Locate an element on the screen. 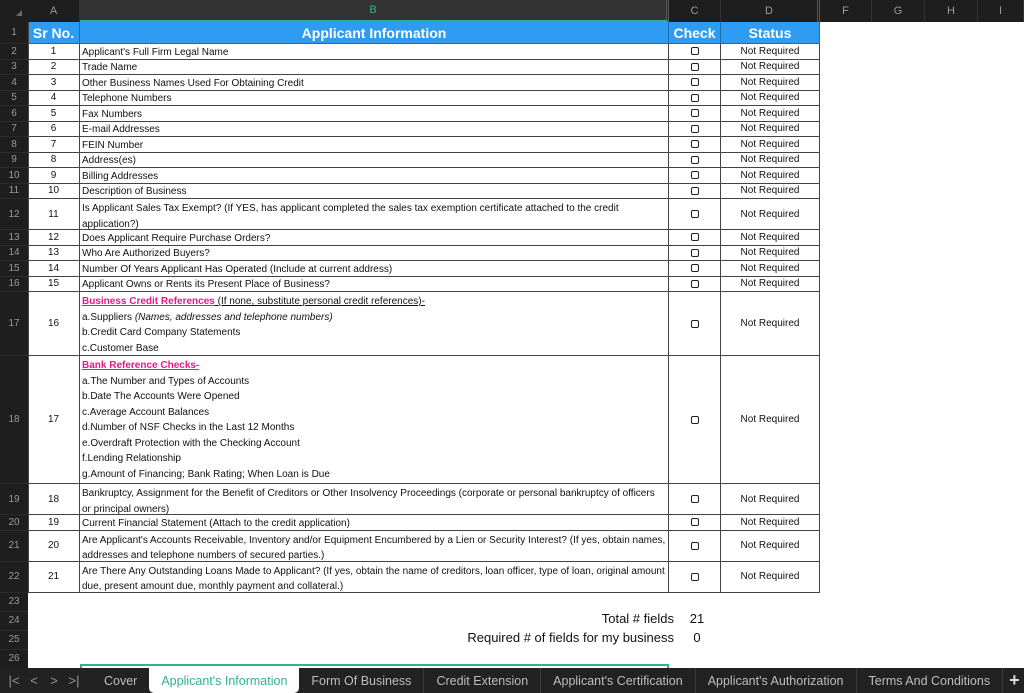 This screenshot has width=1024, height=693. column-header-h: H is located at coordinates (951, 11).